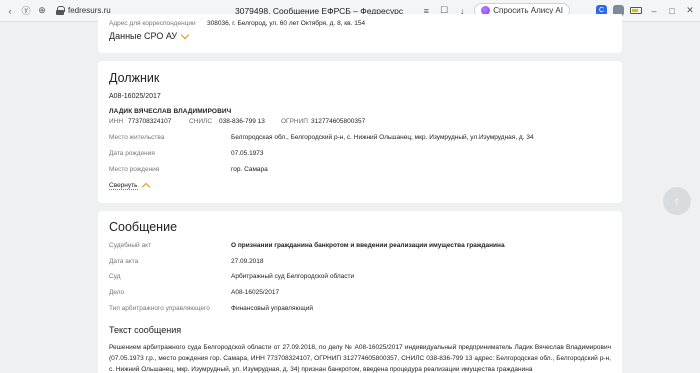 This screenshot has width=700, height=373. Describe the element at coordinates (188, 169) in the screenshot. I see `birth-place-row: Место рождения гор. Самара` at that location.